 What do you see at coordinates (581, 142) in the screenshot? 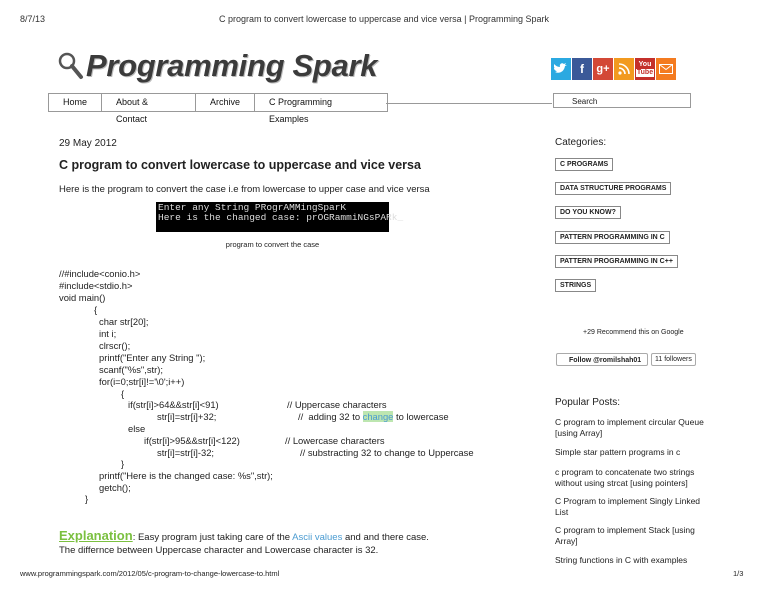
I see `categories-title: Categories:` at bounding box center [581, 142].